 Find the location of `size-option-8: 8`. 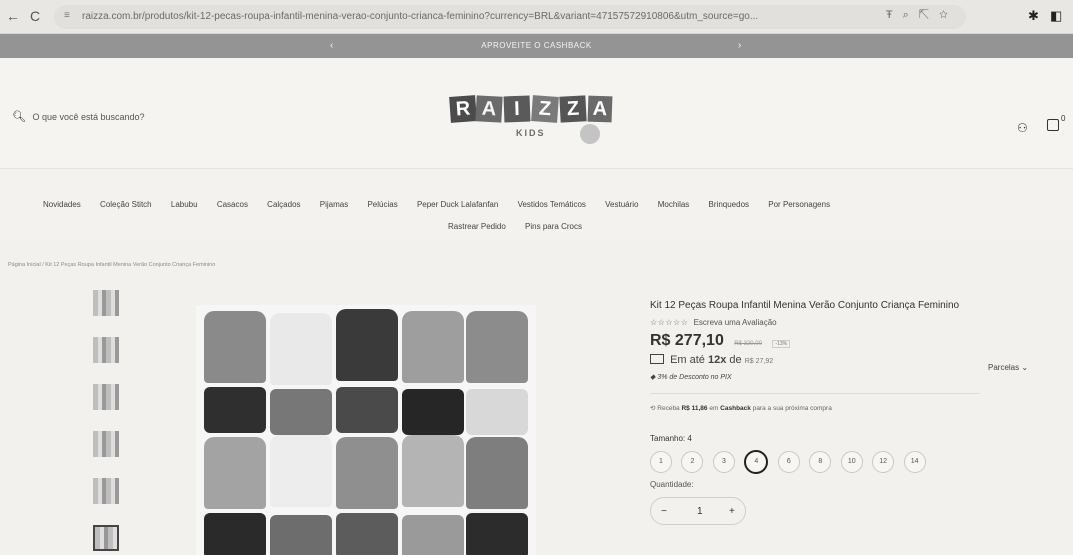

size-option-8: 8 is located at coordinates (820, 462).